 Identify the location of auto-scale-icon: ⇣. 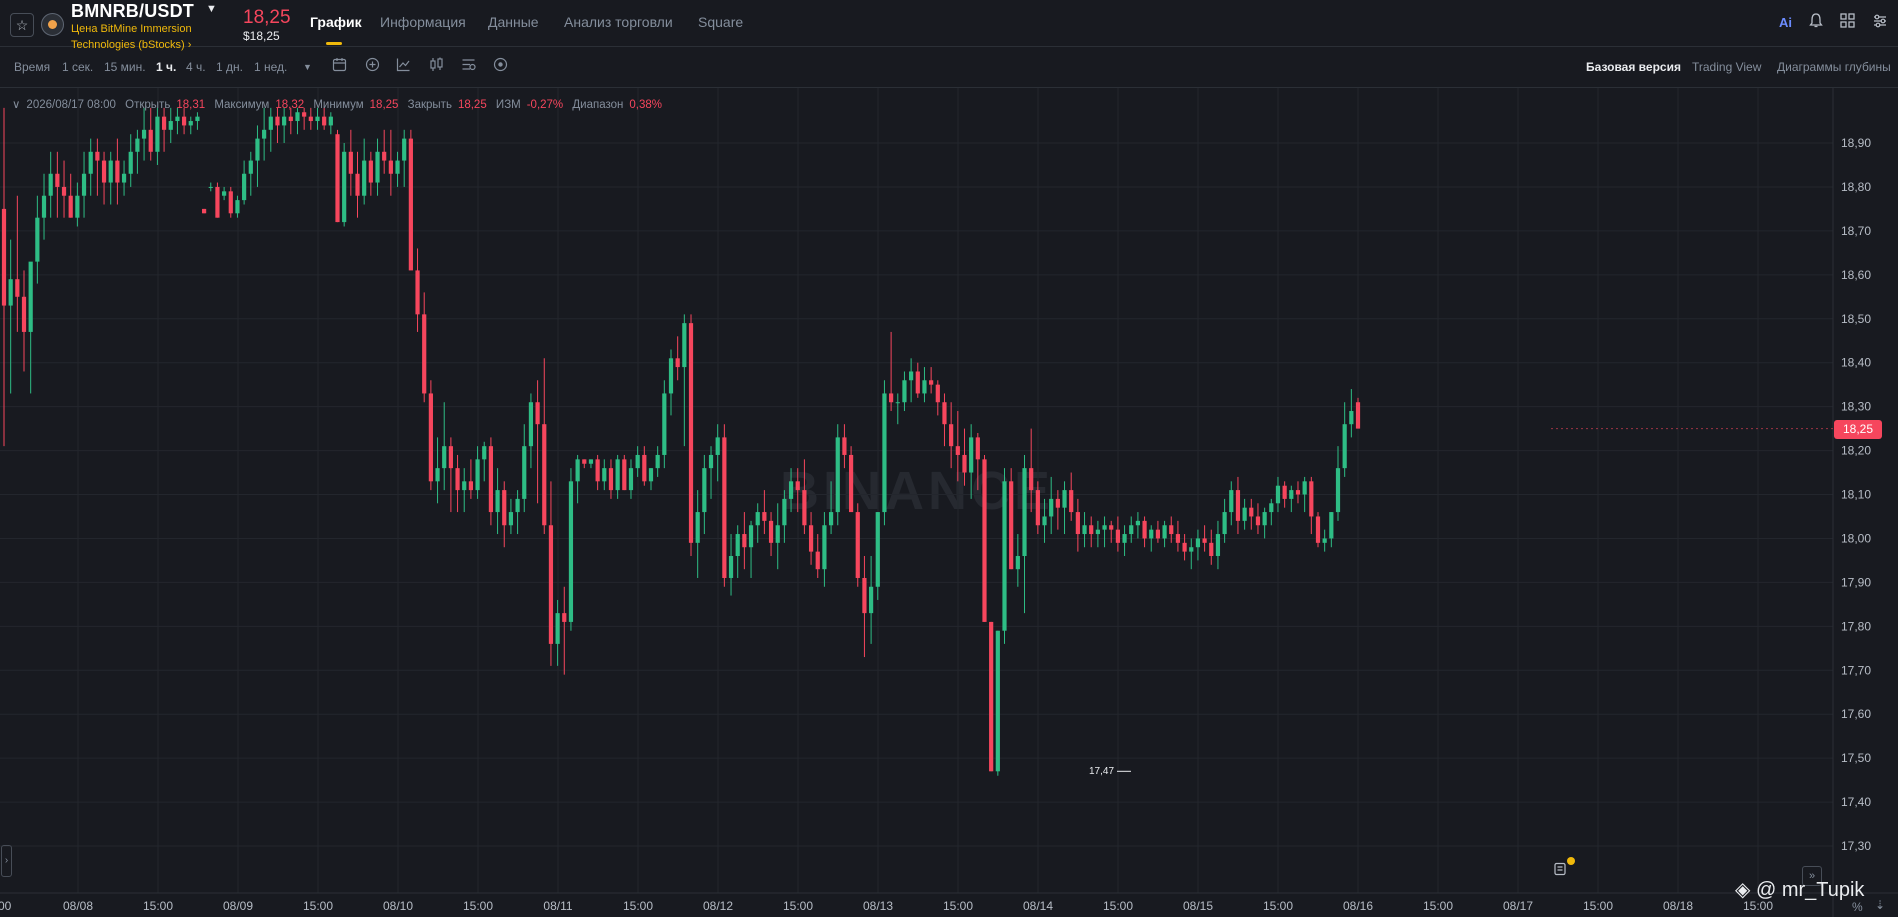
(1880, 905).